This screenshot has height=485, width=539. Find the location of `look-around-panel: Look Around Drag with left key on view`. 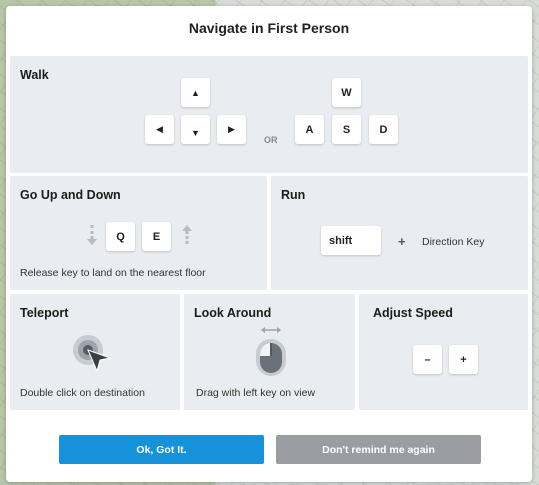

look-around-panel: Look Around Drag with left key on view is located at coordinates (269, 352).